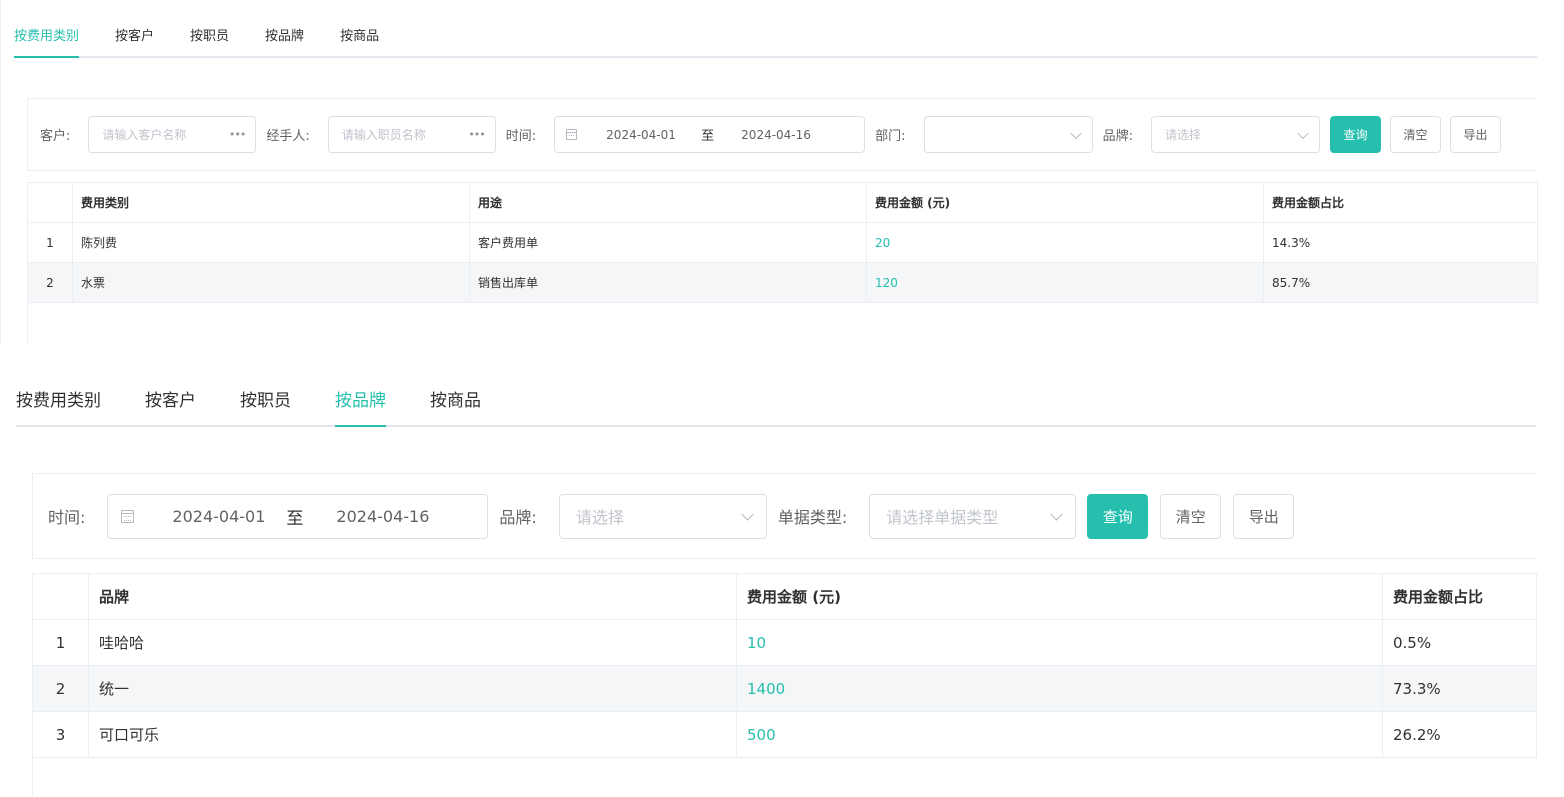  Describe the element at coordinates (412, 734) in the screenshot. I see `row-brand: 可口可乐` at that location.